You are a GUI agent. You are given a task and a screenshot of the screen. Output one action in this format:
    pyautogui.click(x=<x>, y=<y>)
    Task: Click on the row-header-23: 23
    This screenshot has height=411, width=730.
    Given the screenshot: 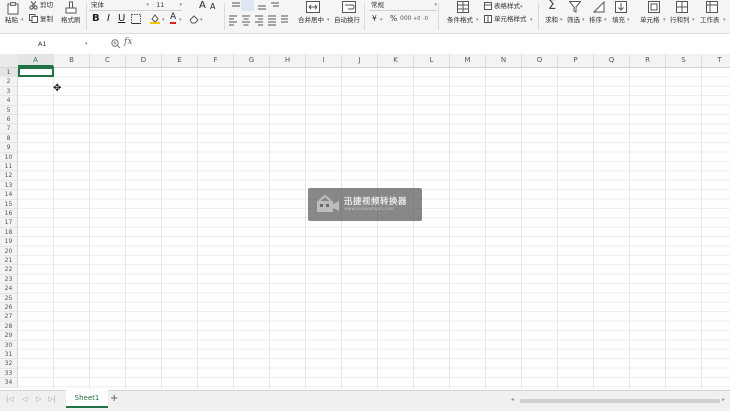 What is the action you would take?
    pyautogui.click(x=9, y=279)
    